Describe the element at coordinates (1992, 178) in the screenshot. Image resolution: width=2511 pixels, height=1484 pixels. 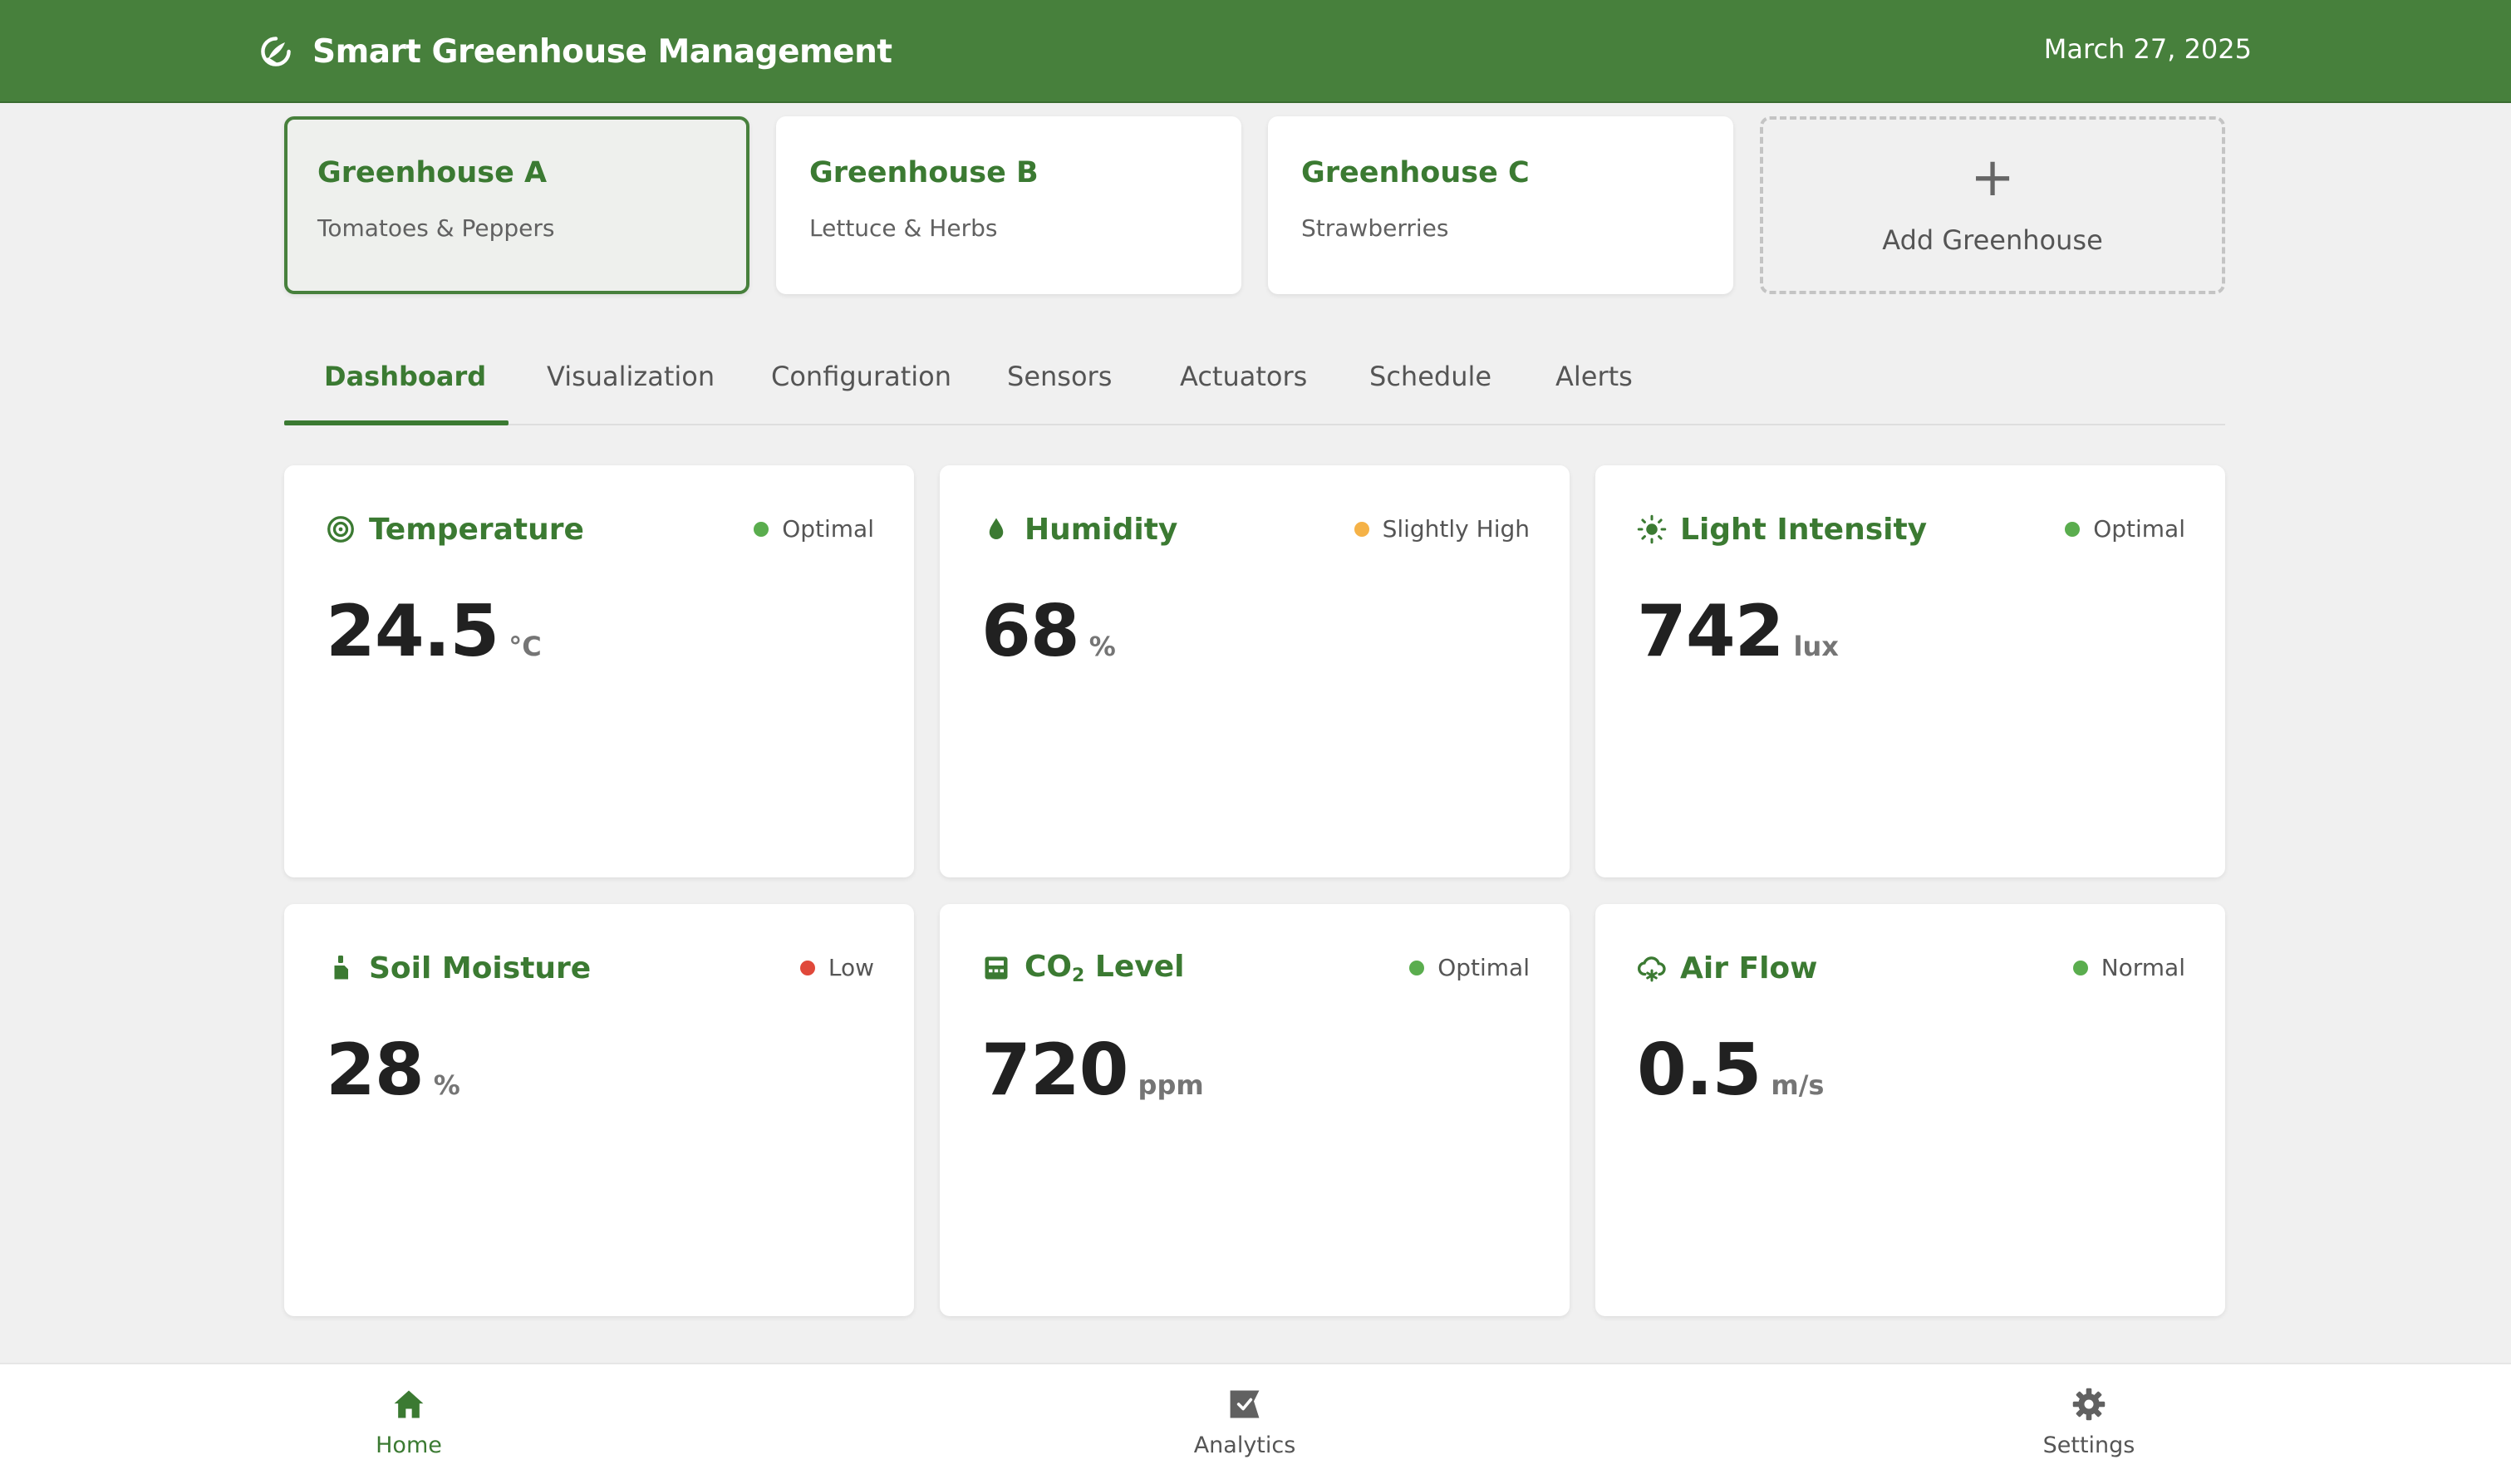
I see `plus-icon: +` at that location.